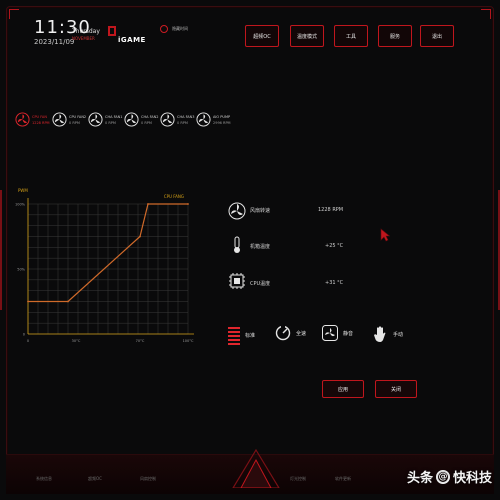 This screenshot has width=500, height=500. I want to click on bottom-label-1: 超频OC, so click(95, 479).